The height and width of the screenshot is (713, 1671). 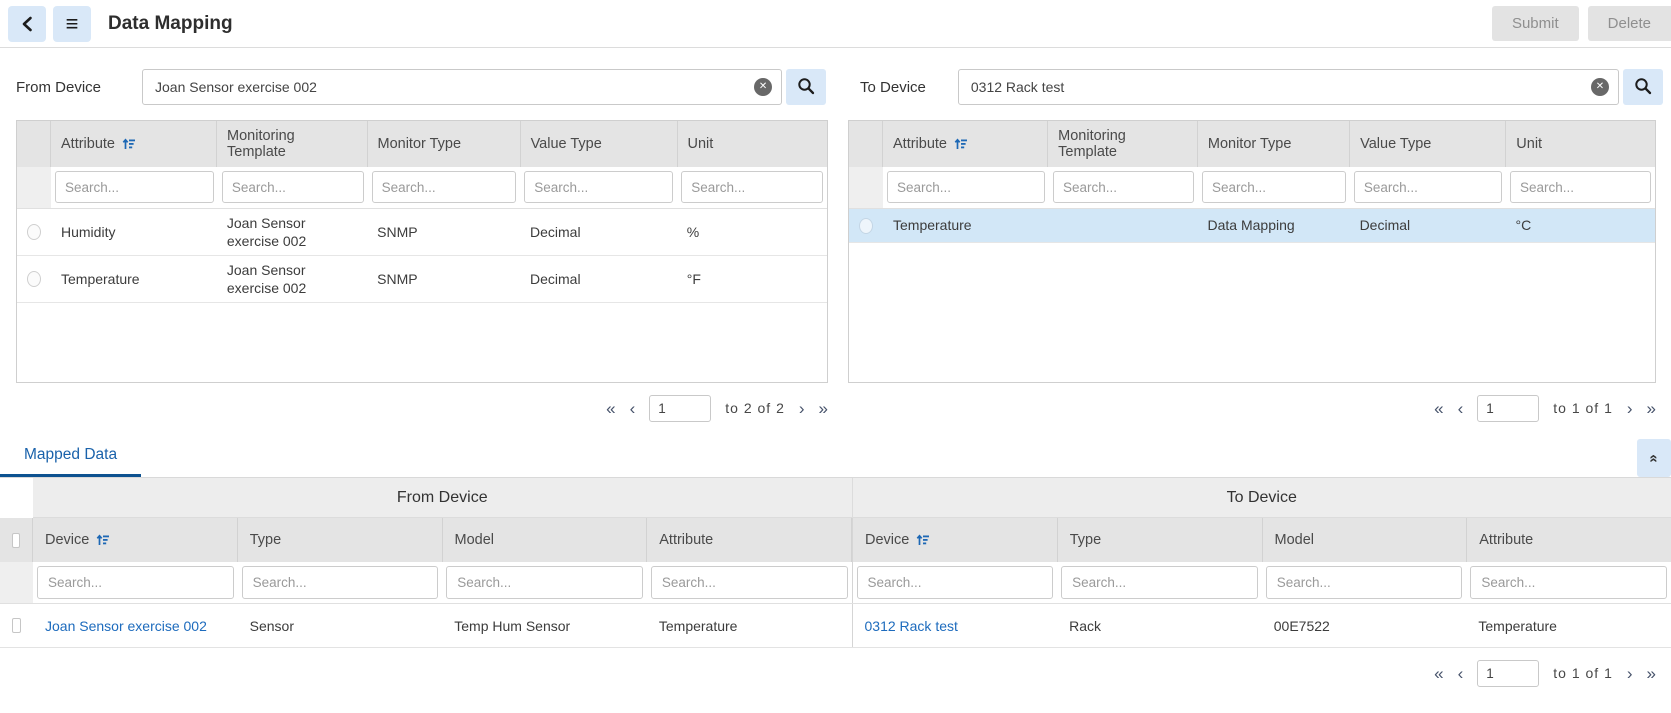 What do you see at coordinates (340, 540) in the screenshot?
I see `column-header-from-type: Type` at bounding box center [340, 540].